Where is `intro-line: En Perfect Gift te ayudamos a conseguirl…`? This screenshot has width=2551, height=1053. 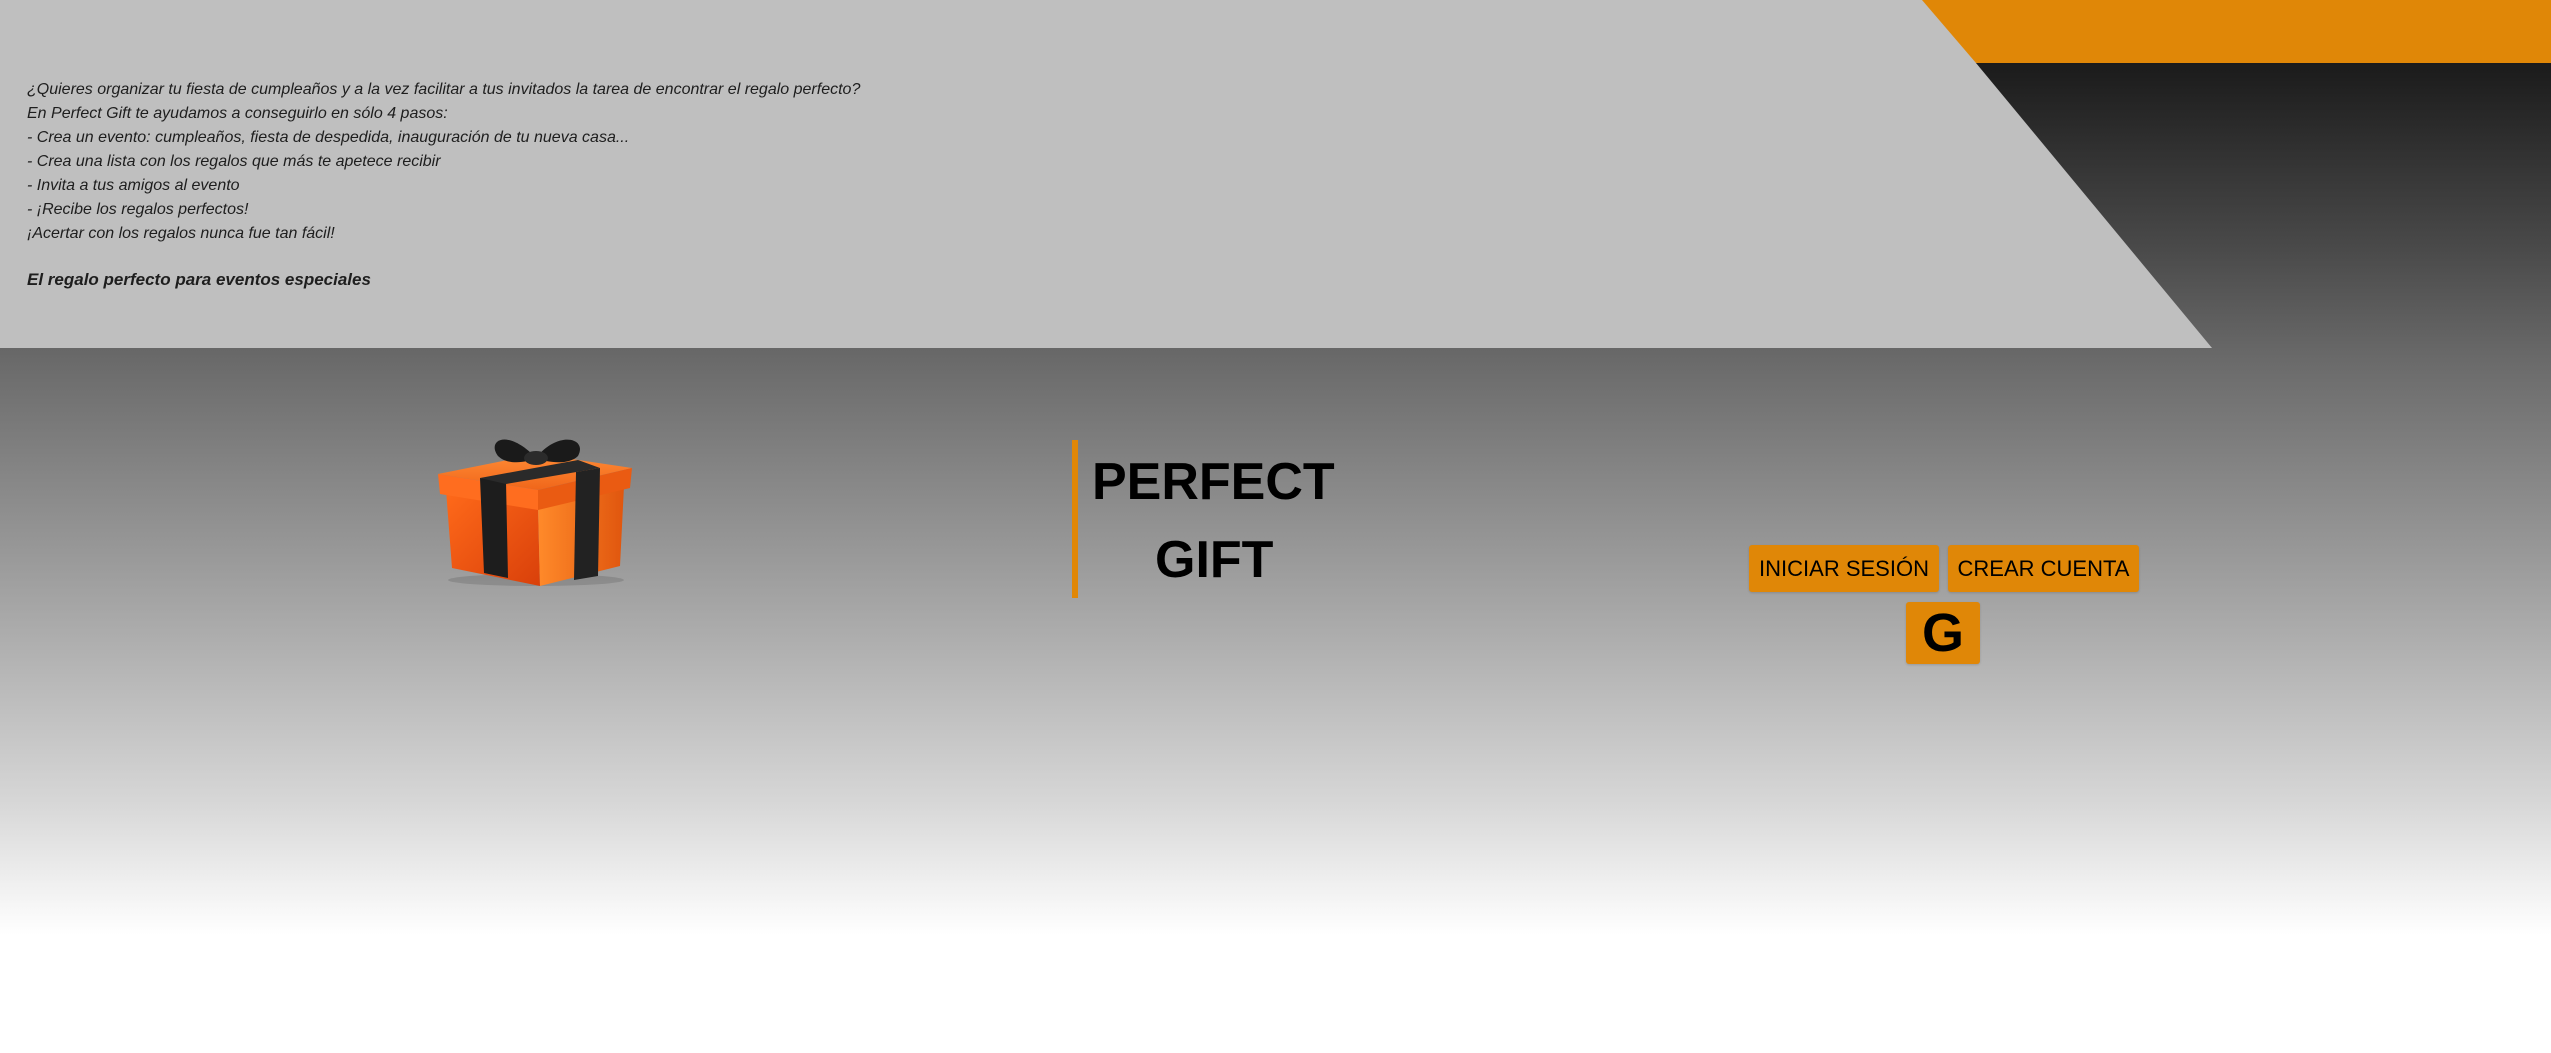
intro-line: En Perfect Gift te ayudamos a conseguirl… is located at coordinates (237, 113).